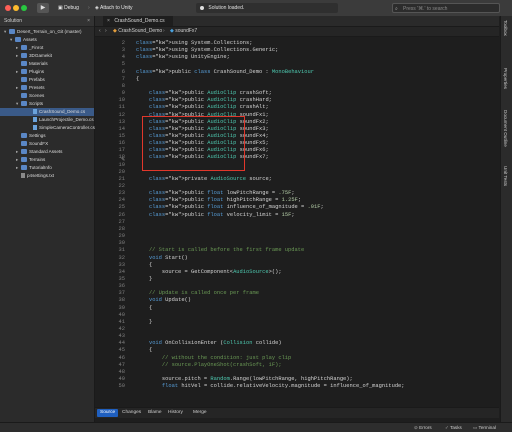  Describe the element at coordinates (297, 272) in the screenshot. I see `code-line: 34 source = GetComponent<AudioSource>();` at that location.